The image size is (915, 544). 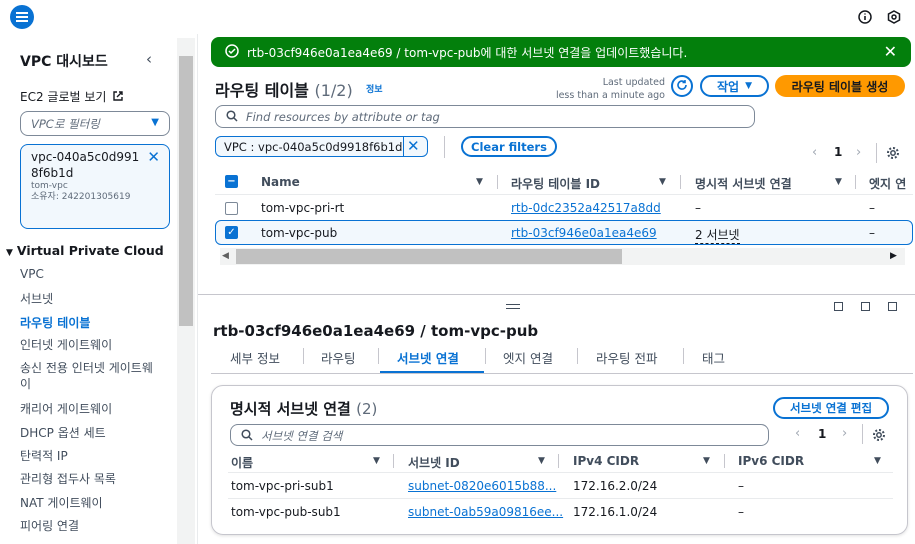 What do you see at coordinates (840, 86) in the screenshot?
I see `create-route-table-button: 라우팅 테이블 생성` at bounding box center [840, 86].